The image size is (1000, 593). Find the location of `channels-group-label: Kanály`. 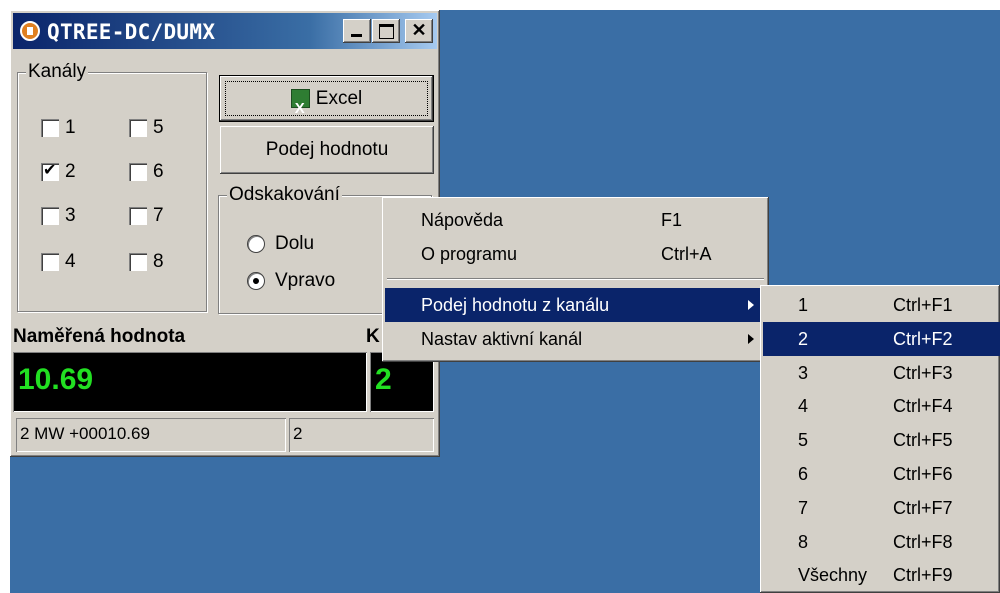

channels-group-label: Kanály is located at coordinates (57, 72).